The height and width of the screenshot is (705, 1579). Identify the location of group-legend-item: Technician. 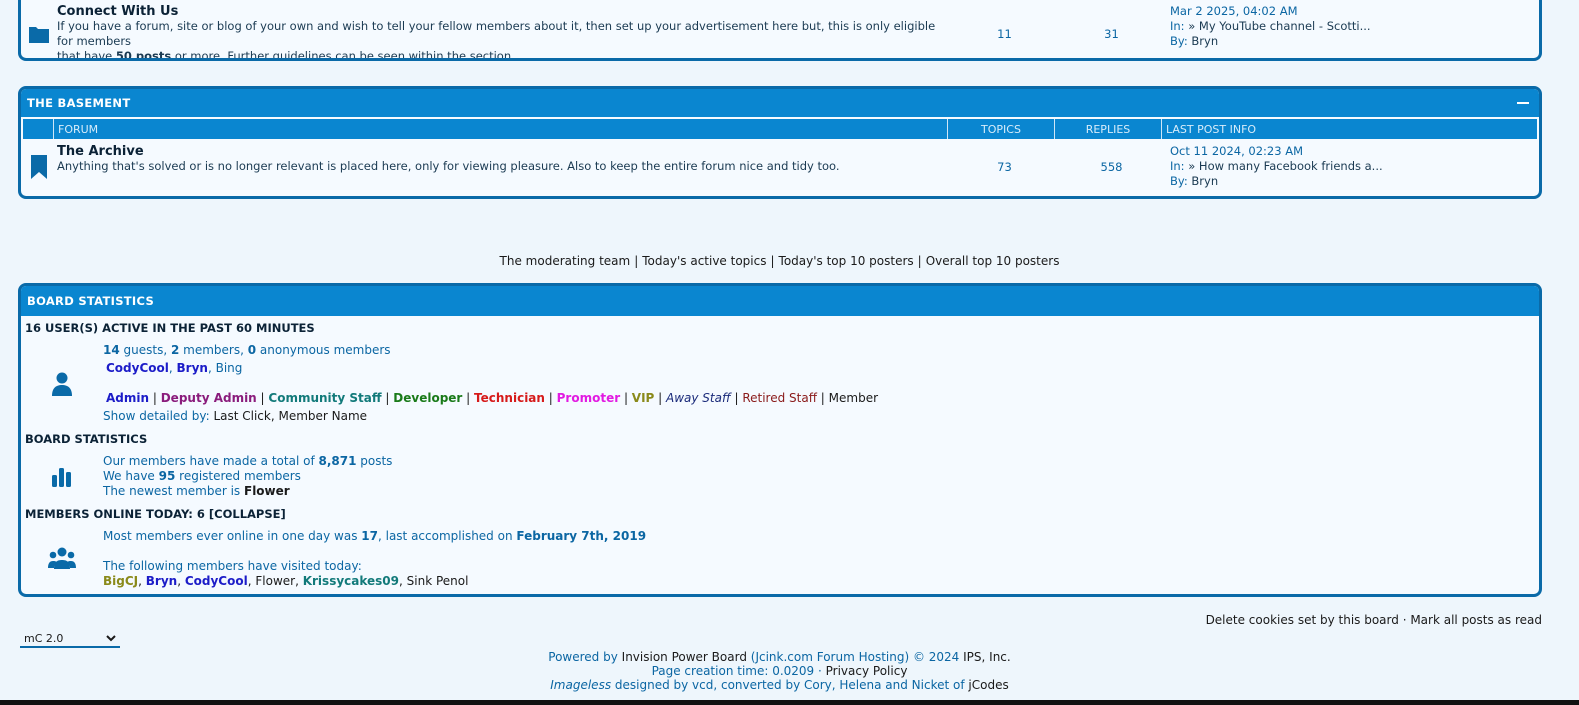
(509, 398).